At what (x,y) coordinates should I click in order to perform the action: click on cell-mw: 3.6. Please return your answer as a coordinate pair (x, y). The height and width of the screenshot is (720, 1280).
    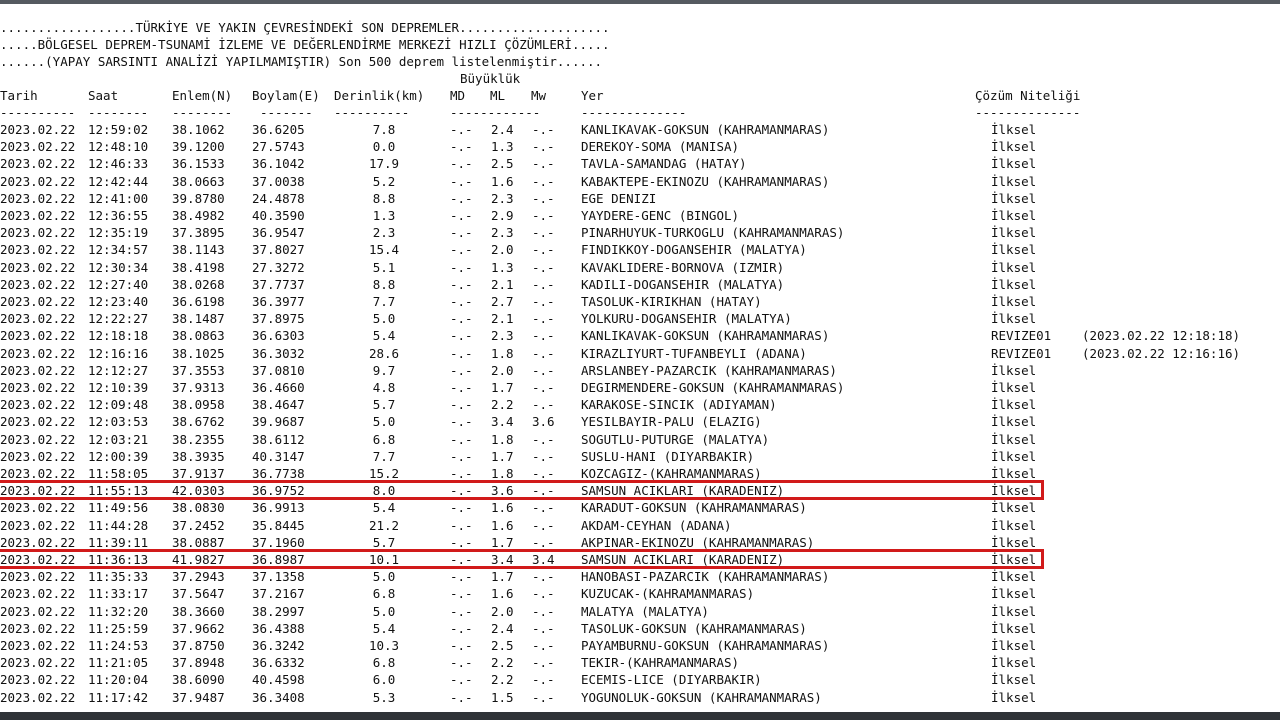
    Looking at the image, I should click on (543, 422).